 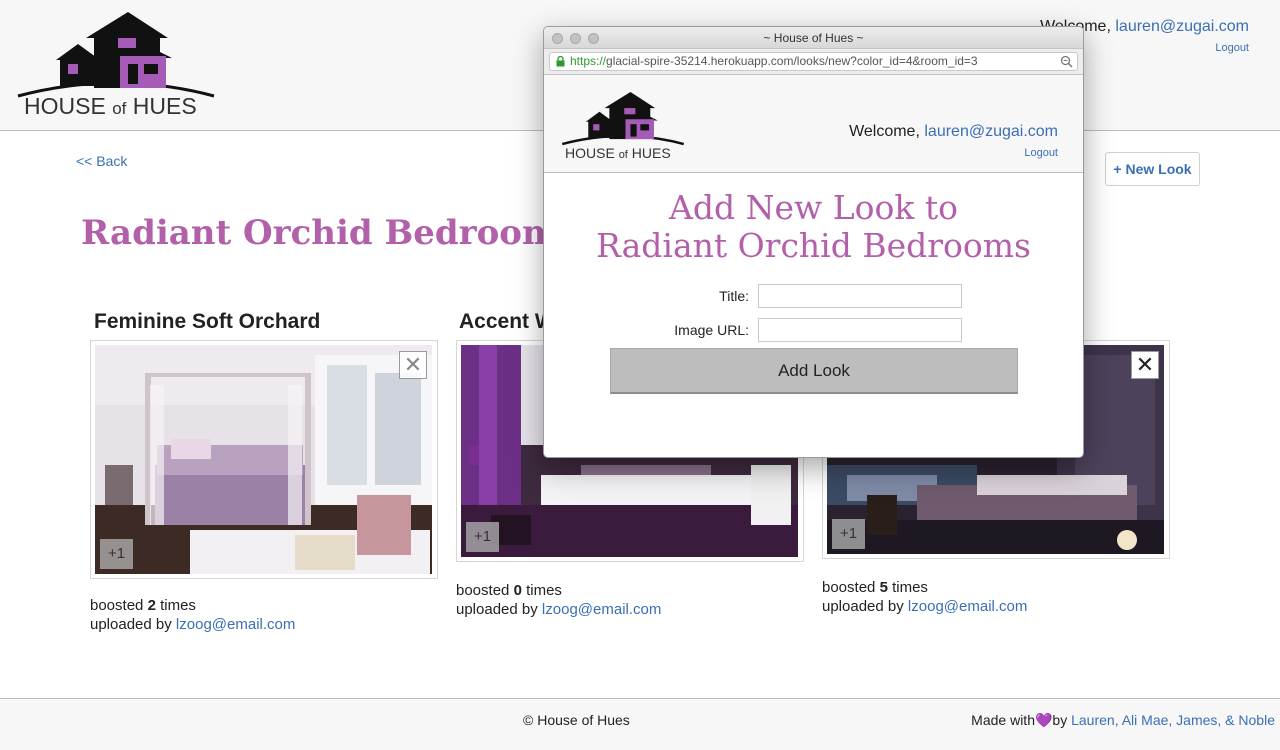 What do you see at coordinates (813, 207) in the screenshot?
I see `heading-line-1: Add New Look to` at bounding box center [813, 207].